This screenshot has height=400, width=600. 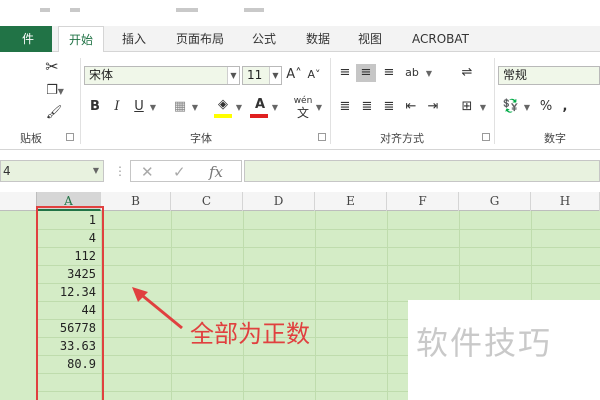 I want to click on column-header-b: B, so click(x=136, y=201).